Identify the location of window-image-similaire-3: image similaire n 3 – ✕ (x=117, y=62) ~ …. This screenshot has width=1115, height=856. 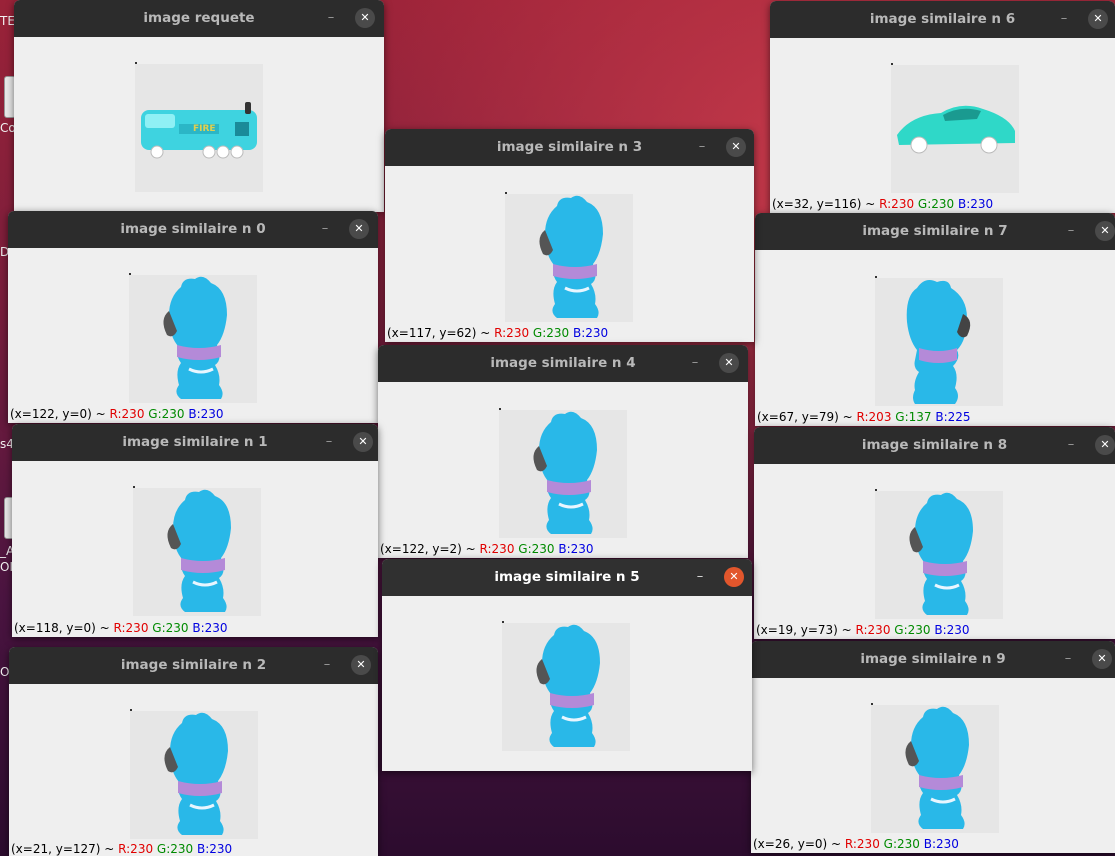
(569, 235).